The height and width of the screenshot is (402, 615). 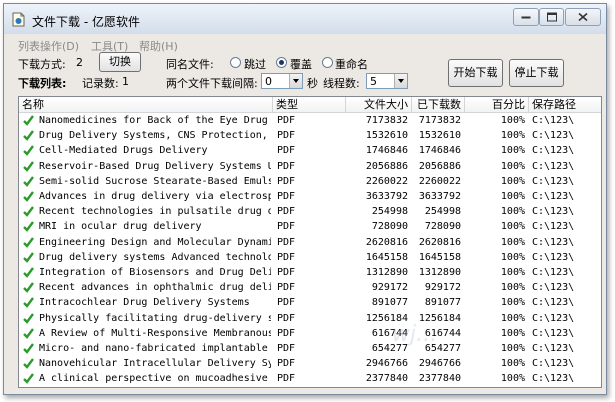 What do you see at coordinates (387, 81) in the screenshot?
I see `threads-select: 5` at bounding box center [387, 81].